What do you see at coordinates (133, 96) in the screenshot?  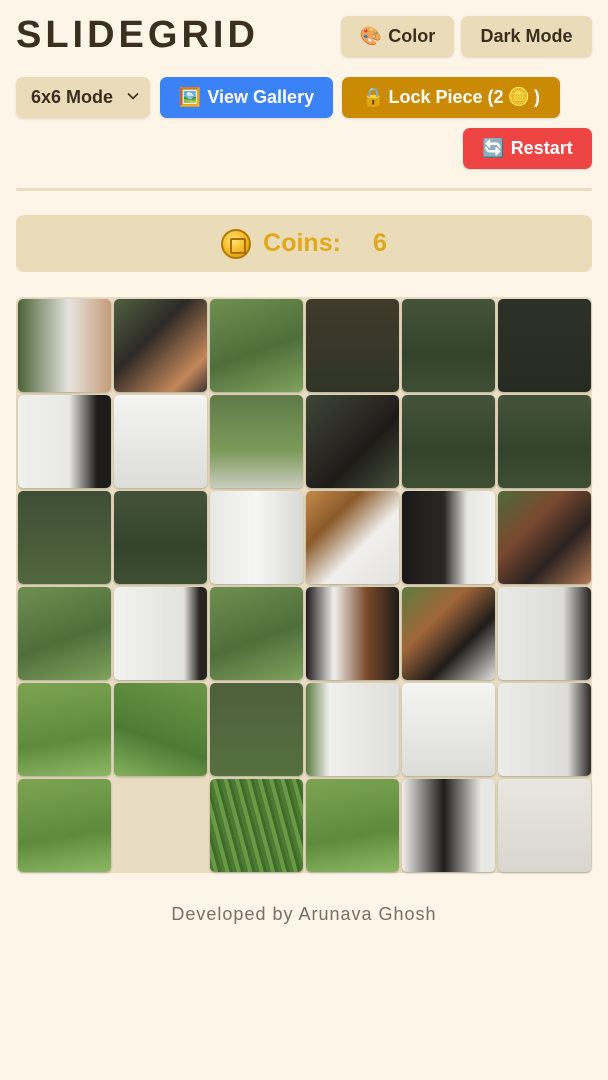 I see `chevron-down-icon` at bounding box center [133, 96].